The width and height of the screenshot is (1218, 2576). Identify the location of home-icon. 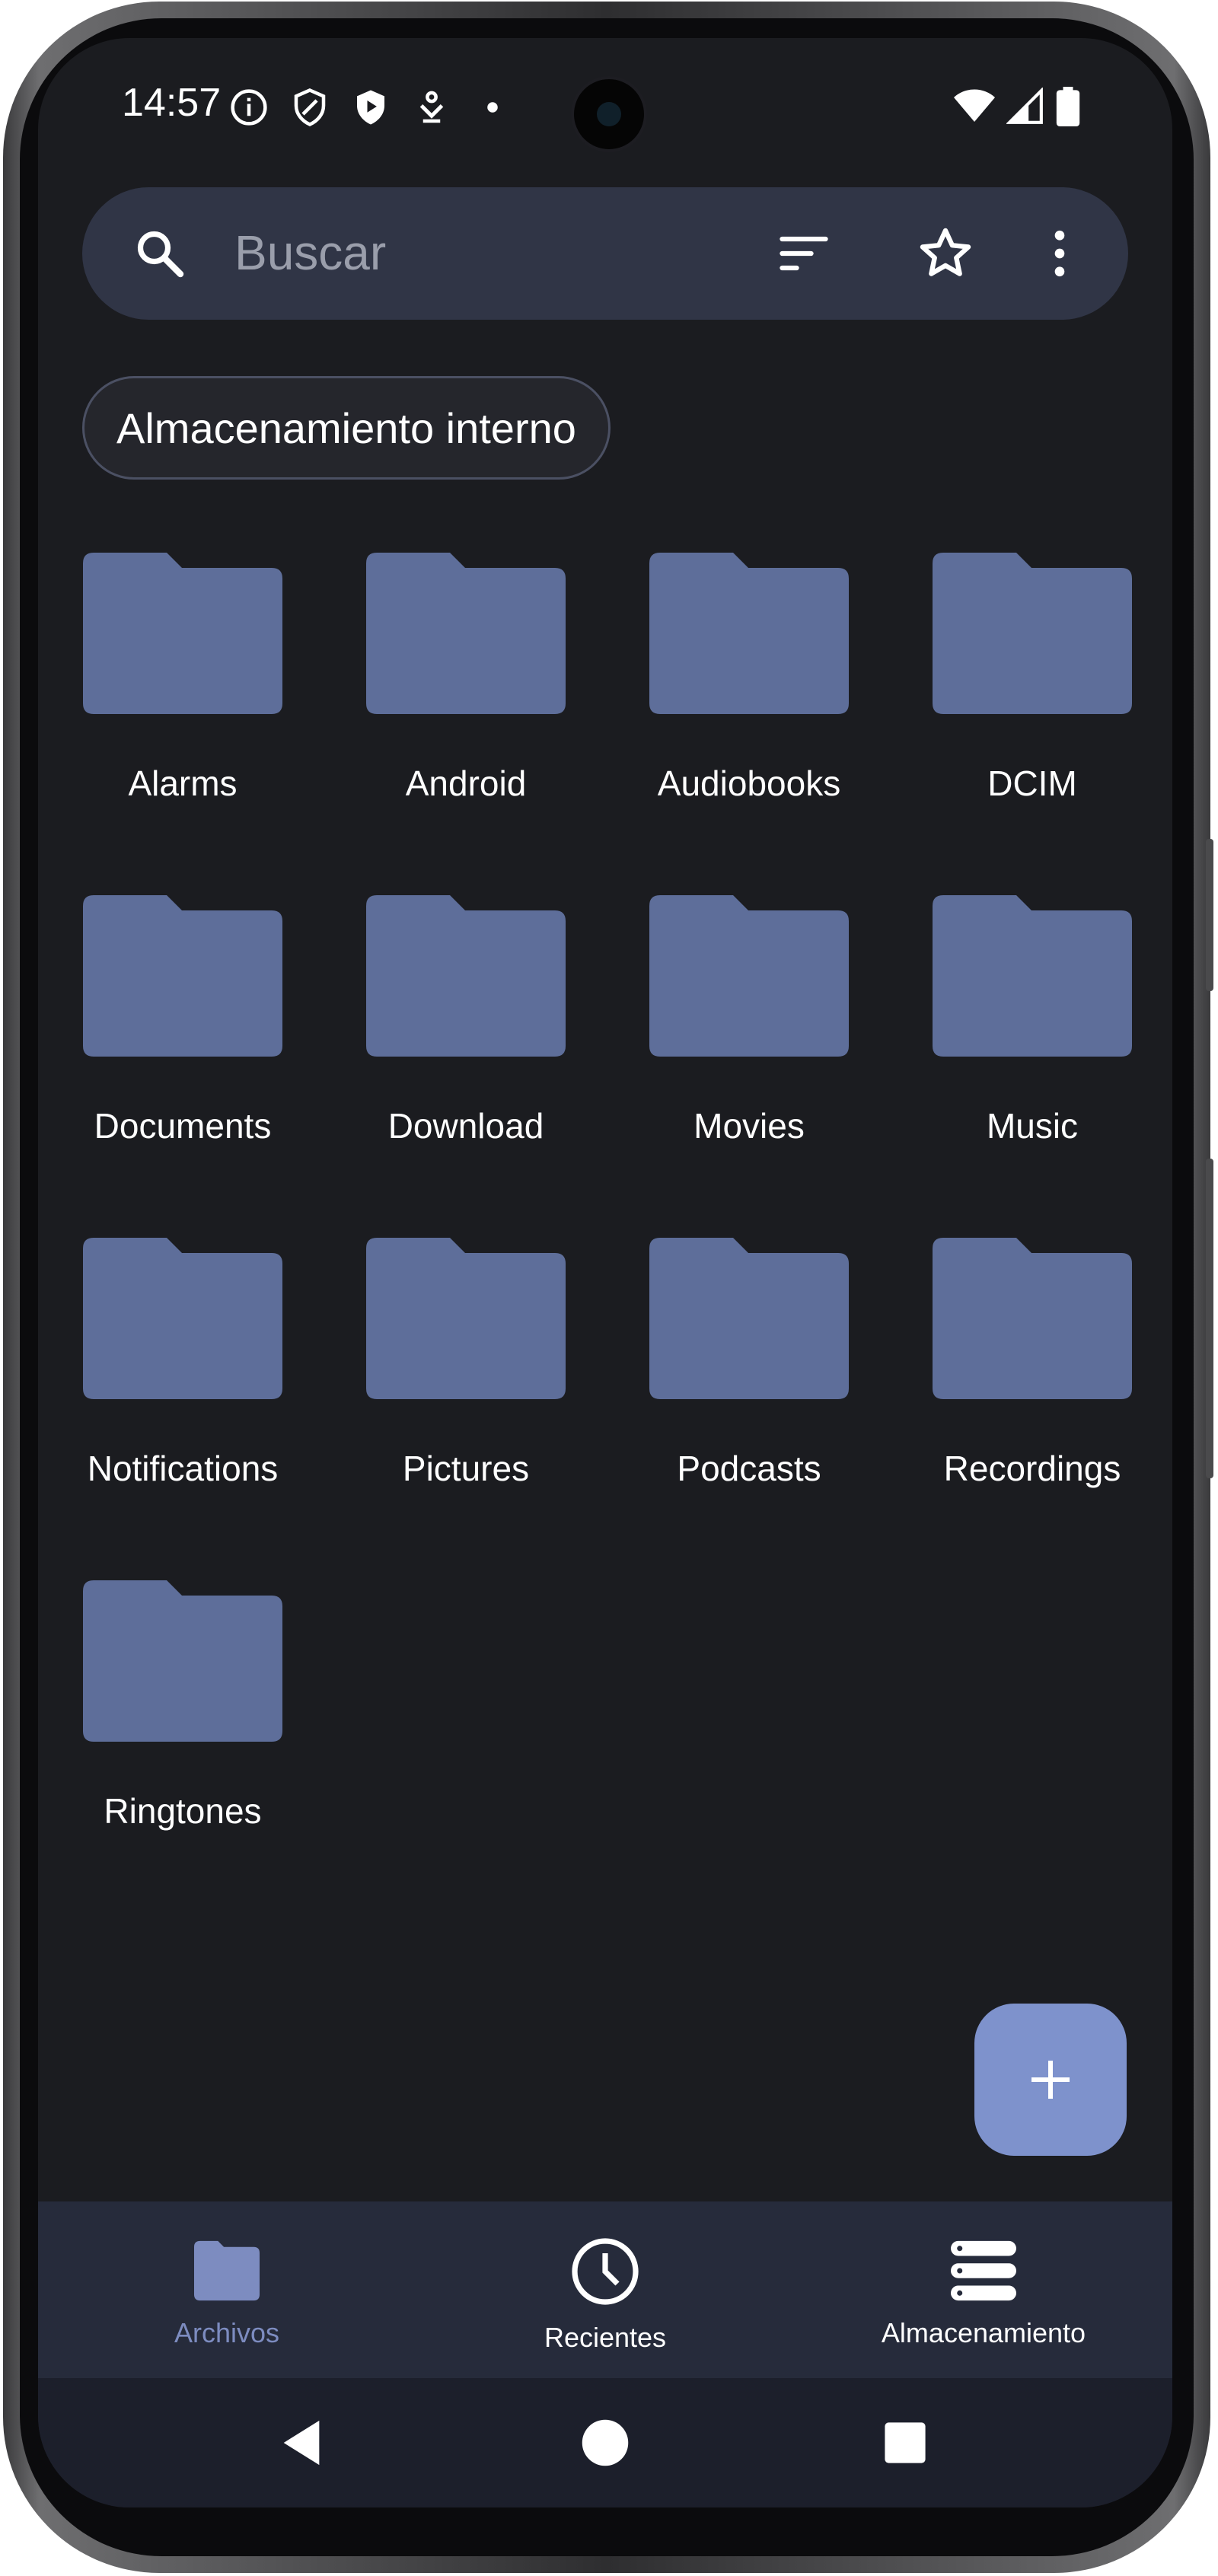
(605, 2443).